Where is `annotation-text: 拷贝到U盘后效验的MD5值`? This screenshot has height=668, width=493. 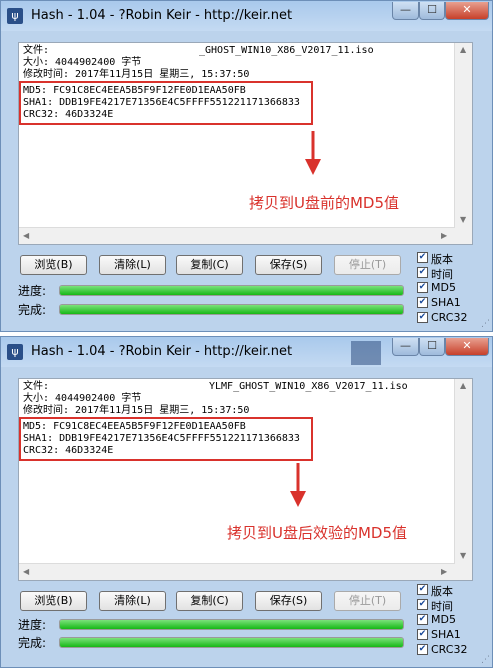
annotation-text: 拷贝到U盘后效验的MD5值 is located at coordinates (317, 533).